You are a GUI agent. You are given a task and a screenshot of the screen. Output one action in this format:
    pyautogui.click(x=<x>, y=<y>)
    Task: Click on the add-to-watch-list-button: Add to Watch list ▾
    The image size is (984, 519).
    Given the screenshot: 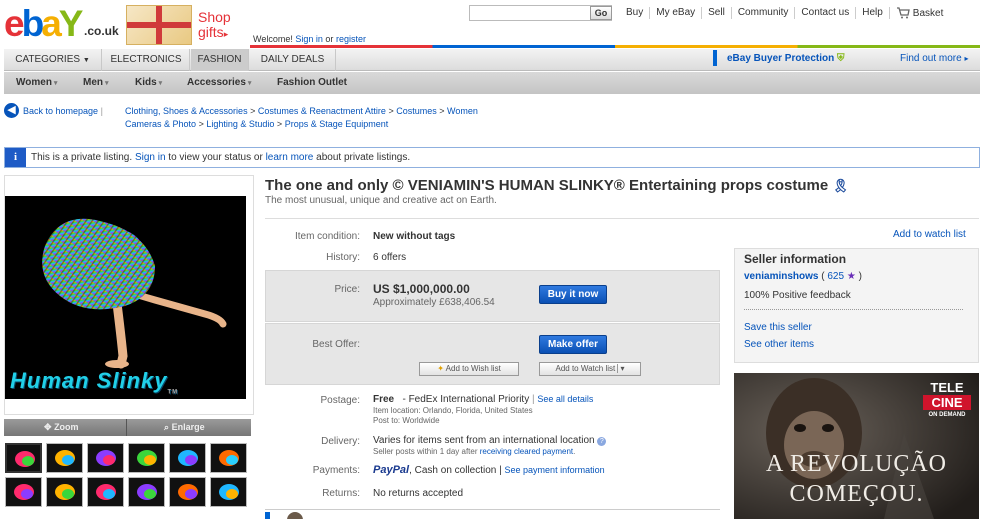 What is the action you would take?
    pyautogui.click(x=590, y=369)
    